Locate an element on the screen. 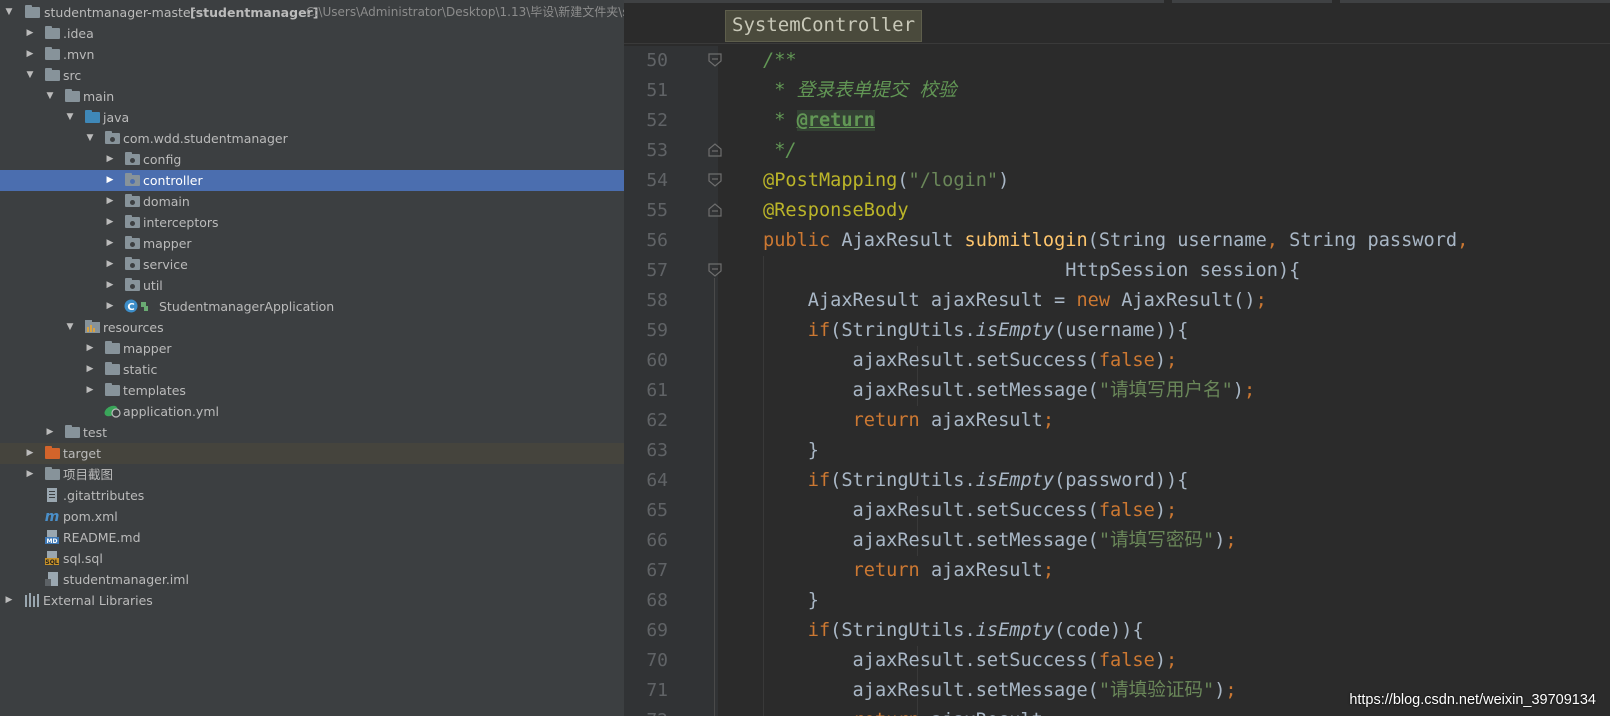 This screenshot has height=716, width=1610. code-token: AjaxResult() is located at coordinates (1188, 300).